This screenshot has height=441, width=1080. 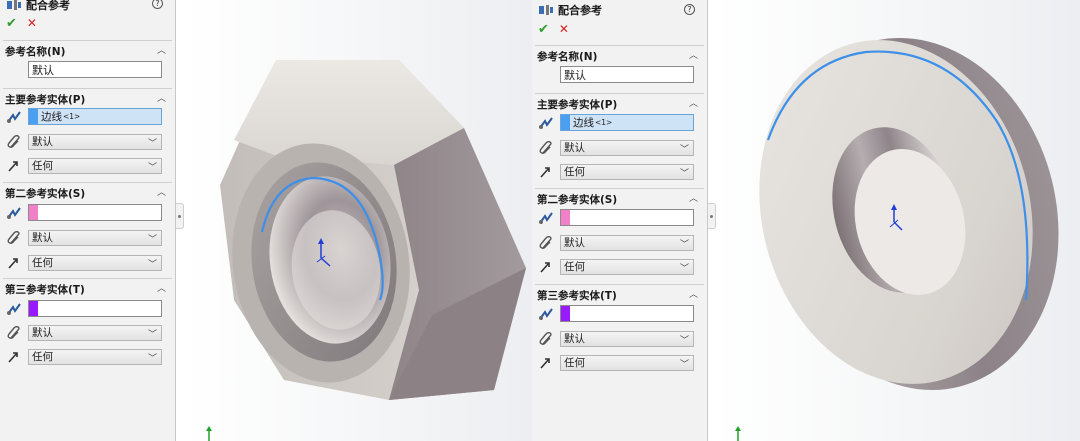 What do you see at coordinates (546, 10) in the screenshot?
I see `mate-reference-icon` at bounding box center [546, 10].